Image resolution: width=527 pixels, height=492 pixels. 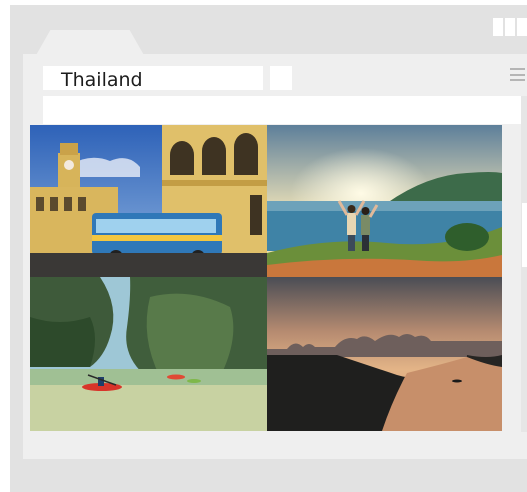 I want to click on scrollbar-thumb, so click(x=524, y=235).